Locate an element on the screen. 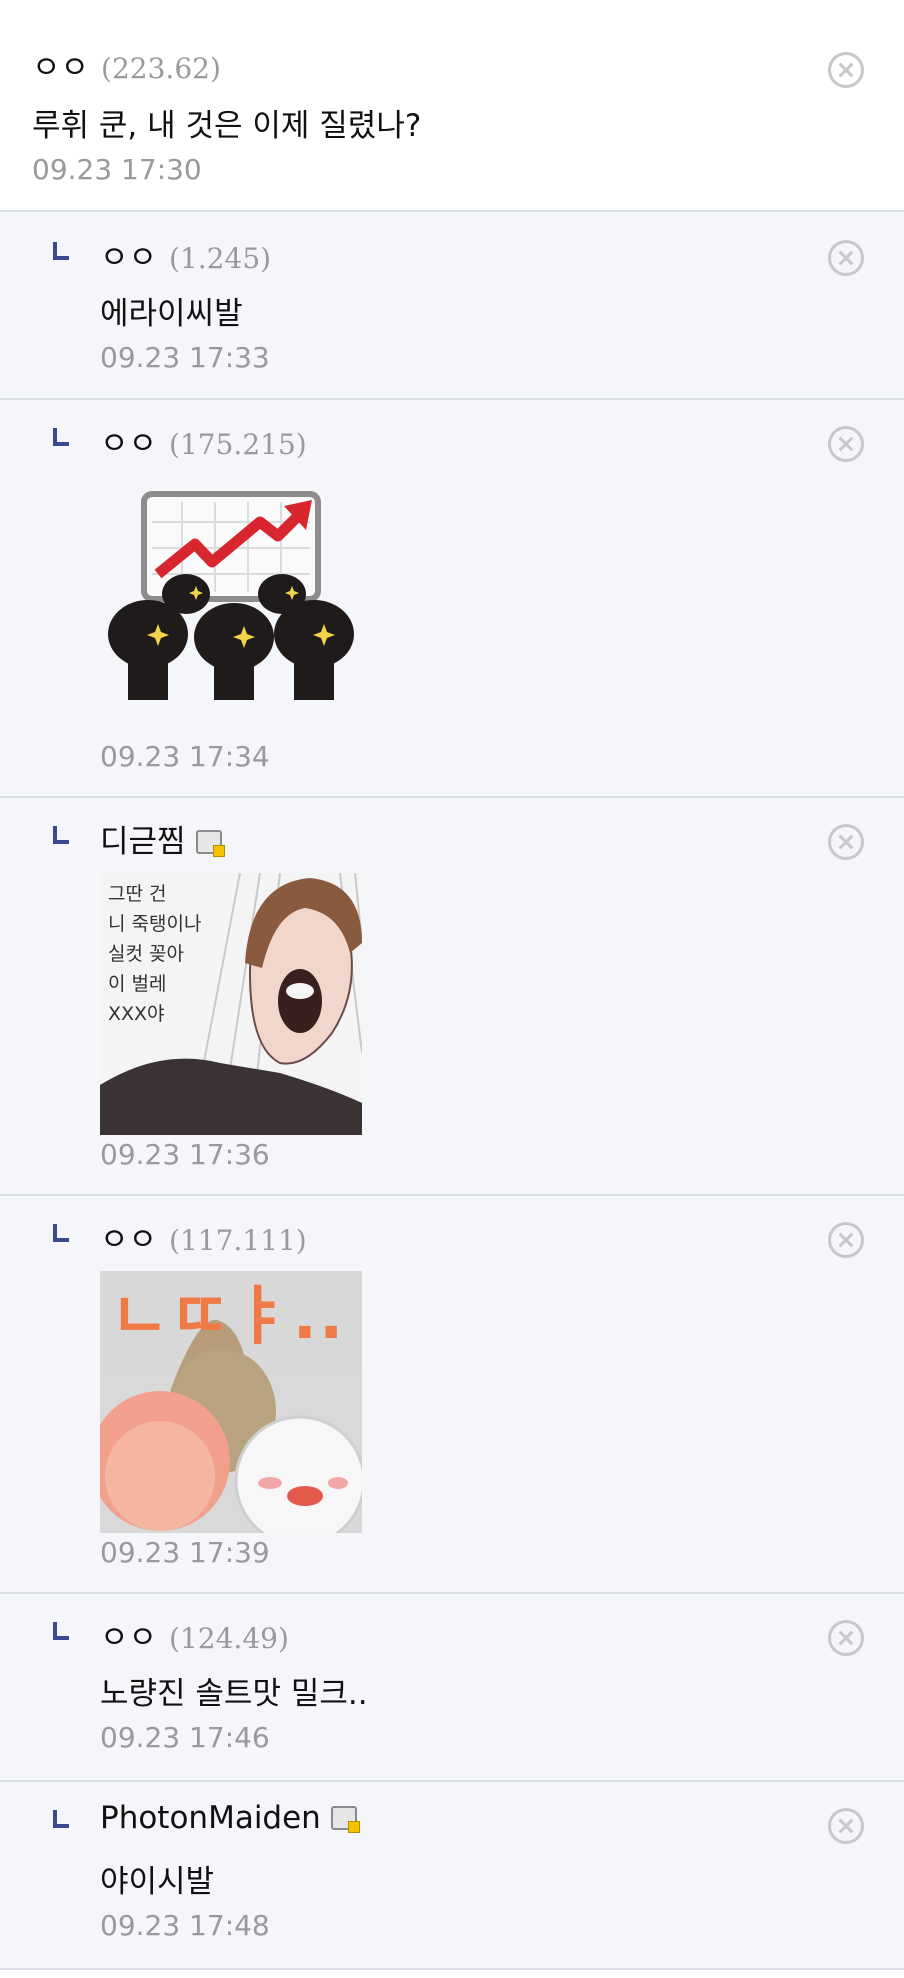 The image size is (904, 1978). comment-ip: (117.111) is located at coordinates (238, 1240).